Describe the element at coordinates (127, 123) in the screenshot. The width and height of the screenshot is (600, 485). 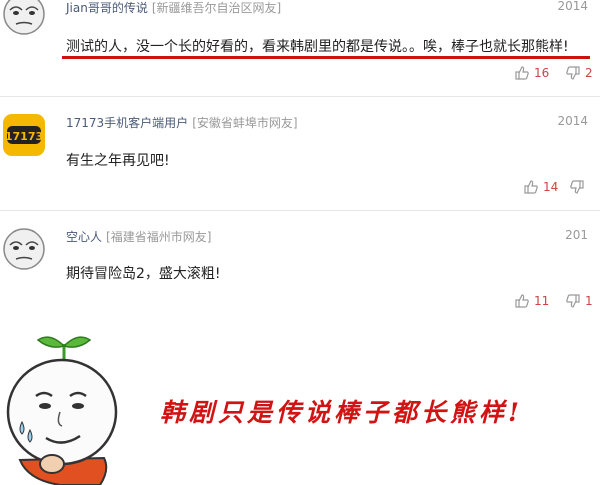
I see `comment-username: 17173手机客户端用户` at that location.